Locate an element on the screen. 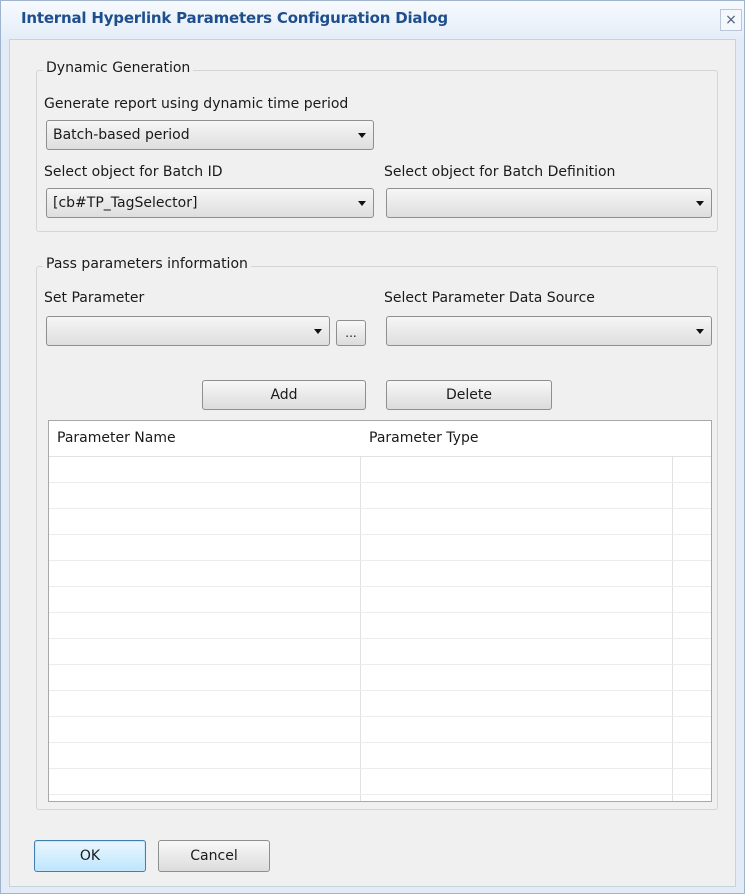 This screenshot has width=745, height=894. table-header: Parameter Name Parameter Type is located at coordinates (380, 439).